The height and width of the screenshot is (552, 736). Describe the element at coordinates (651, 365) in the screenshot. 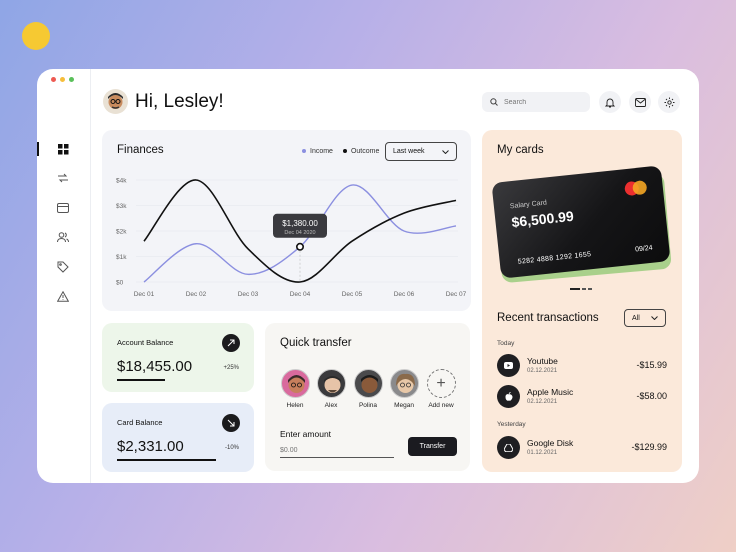

I see `transaction-amount: -$15.99` at that location.